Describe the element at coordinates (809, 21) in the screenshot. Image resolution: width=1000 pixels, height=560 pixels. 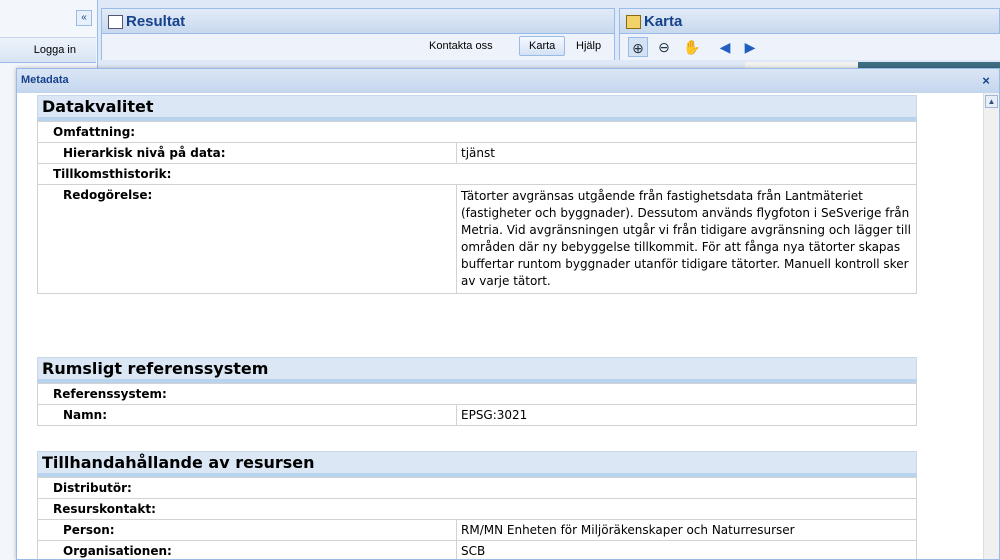
I see `karta-panel-header: Karta` at that location.